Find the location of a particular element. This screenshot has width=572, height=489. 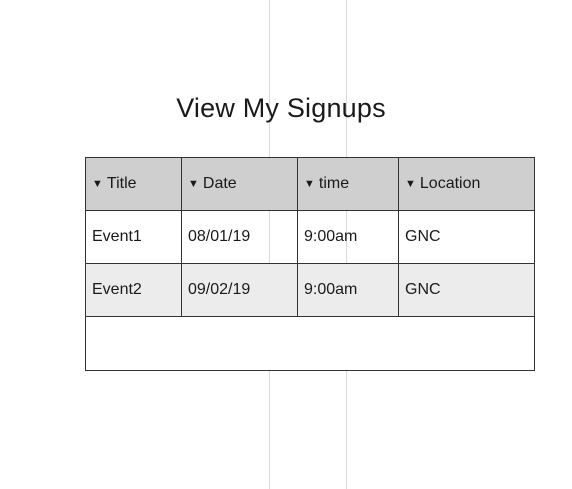

column-header-title: ▼ Title is located at coordinates (133, 184).